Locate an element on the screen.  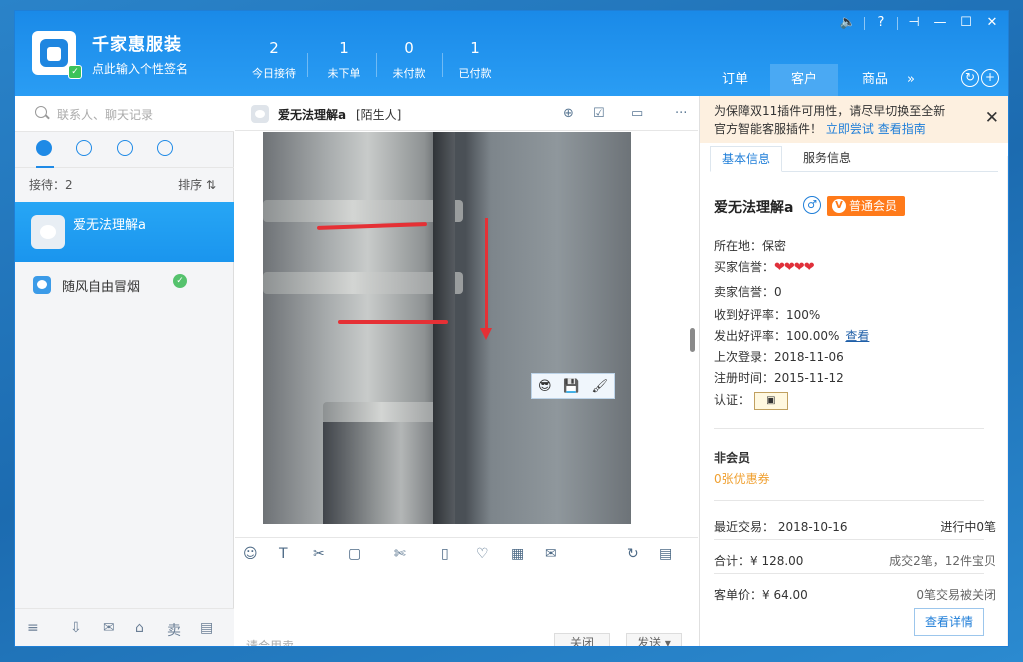
stat-not-ordered: 1 未下单 is located at coordinates (344, 60).